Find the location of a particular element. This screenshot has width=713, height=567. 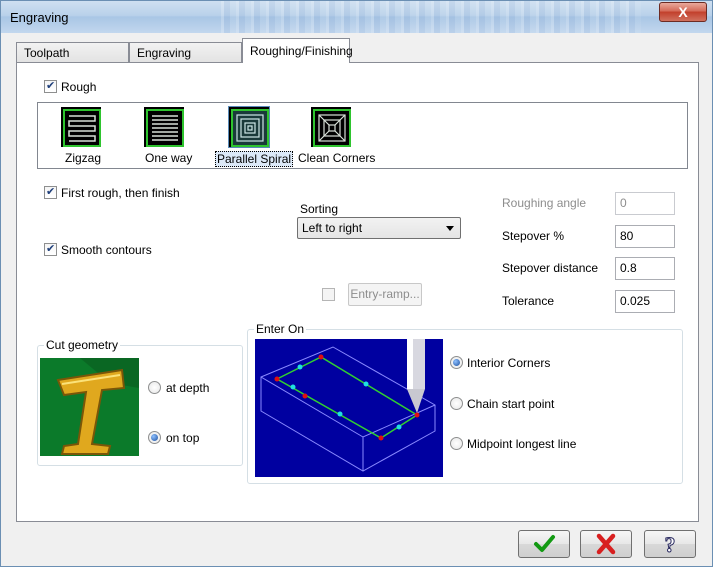

cut-geometry-title: Cut geometry is located at coordinates (82, 345).